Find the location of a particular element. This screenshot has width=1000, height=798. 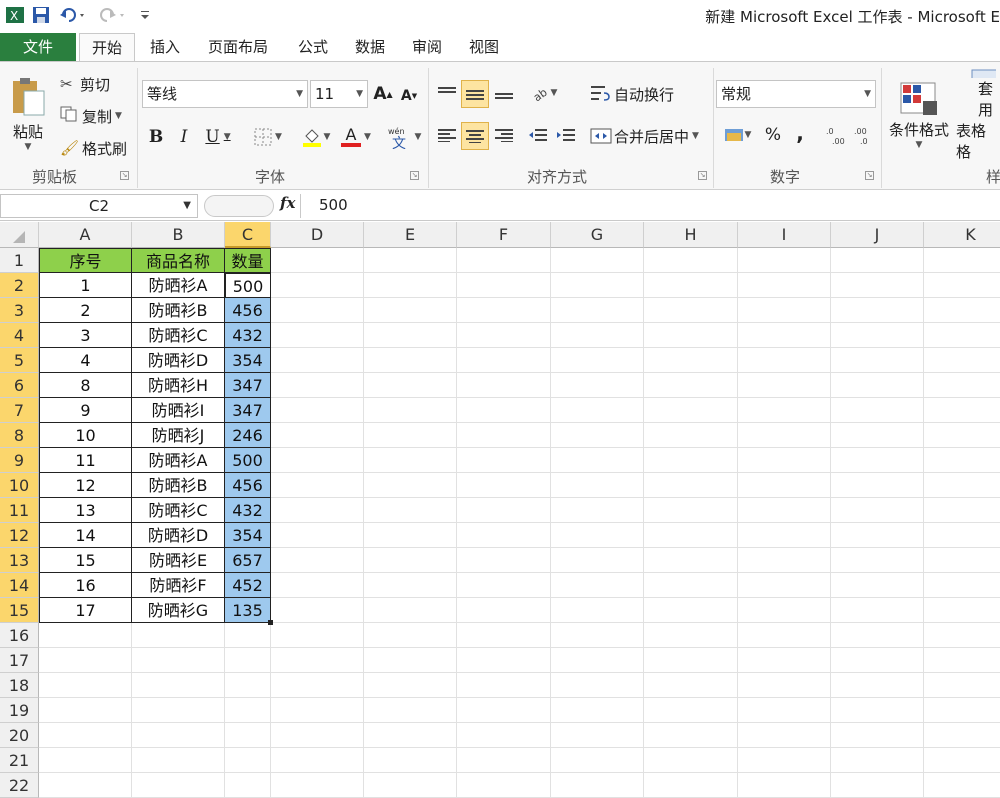

formula-bar-splitter is located at coordinates (239, 206).